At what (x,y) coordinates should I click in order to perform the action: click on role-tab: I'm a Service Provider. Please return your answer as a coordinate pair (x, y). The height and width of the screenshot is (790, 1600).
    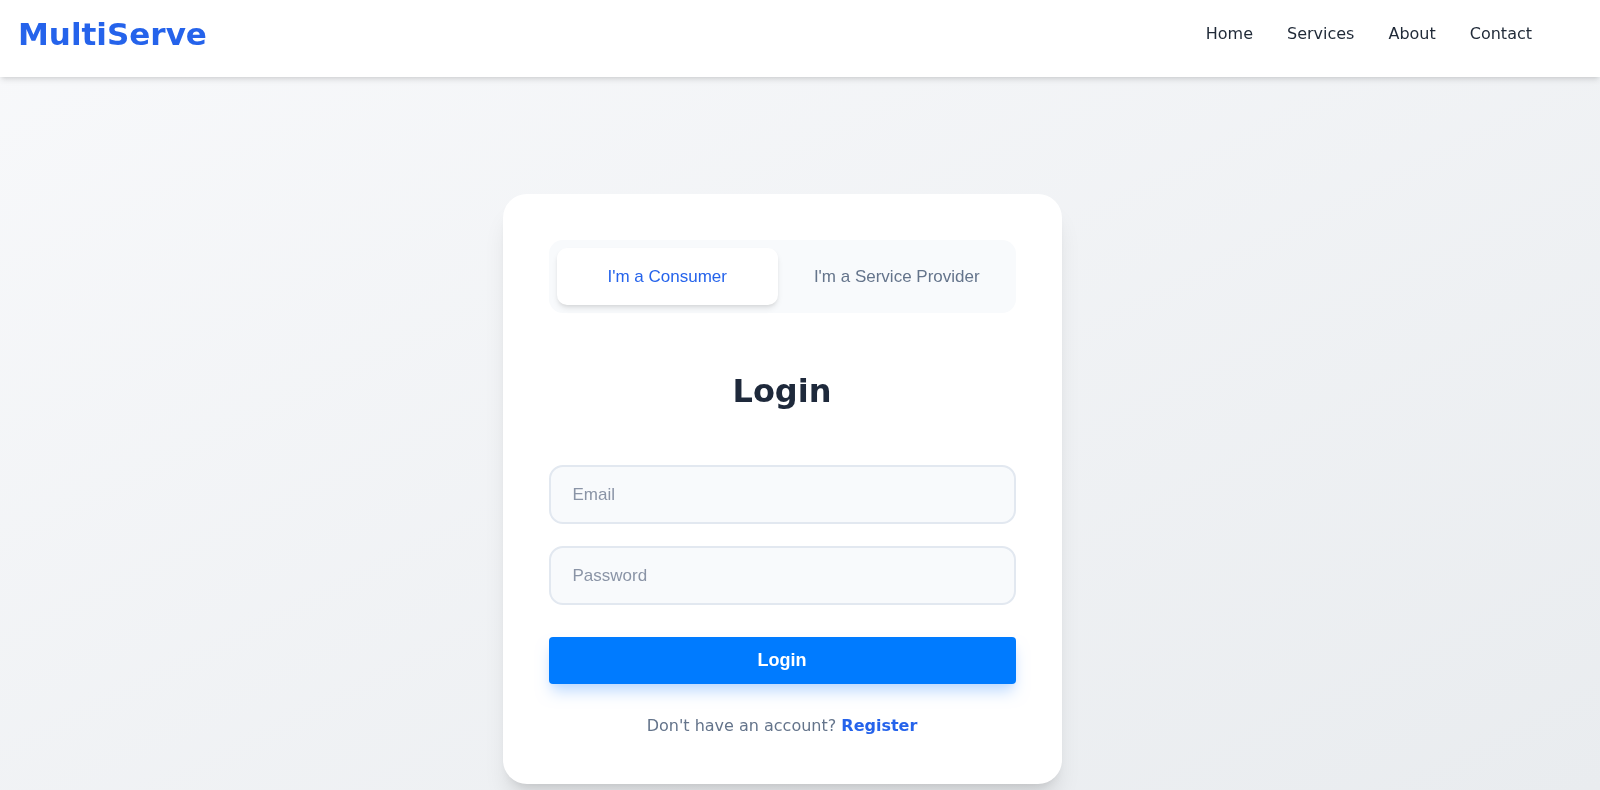
    Looking at the image, I should click on (897, 276).